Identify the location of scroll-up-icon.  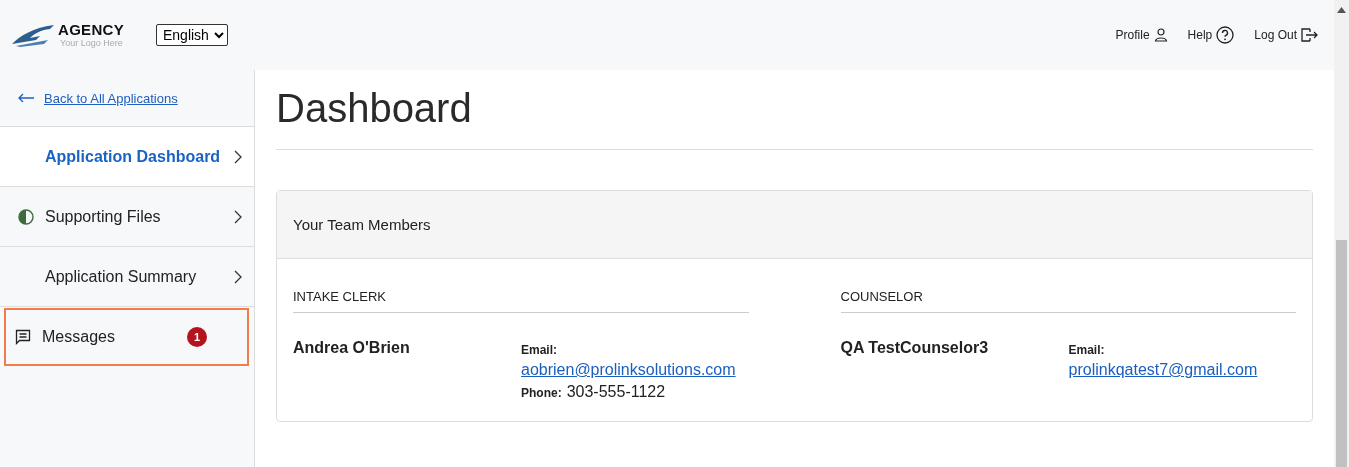
(1341, 10).